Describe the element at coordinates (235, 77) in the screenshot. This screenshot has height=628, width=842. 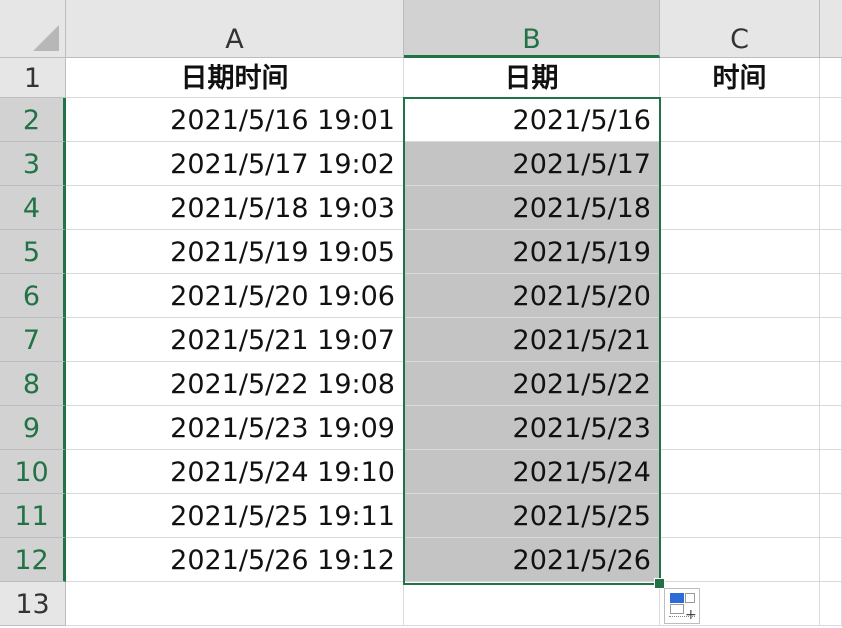
I see `header-cell-datetime: 日期时间` at that location.